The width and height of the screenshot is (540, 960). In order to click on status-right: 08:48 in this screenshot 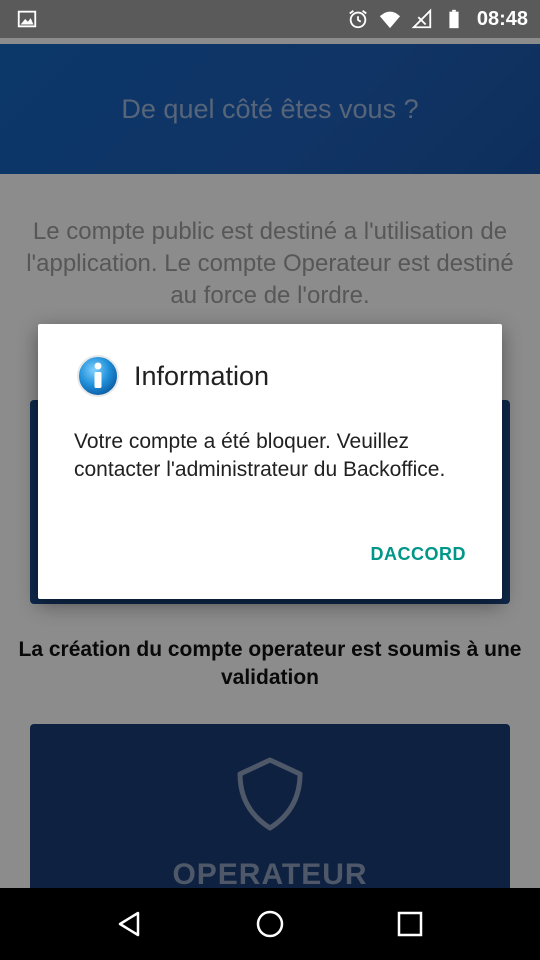, I will do `click(437, 19)`.